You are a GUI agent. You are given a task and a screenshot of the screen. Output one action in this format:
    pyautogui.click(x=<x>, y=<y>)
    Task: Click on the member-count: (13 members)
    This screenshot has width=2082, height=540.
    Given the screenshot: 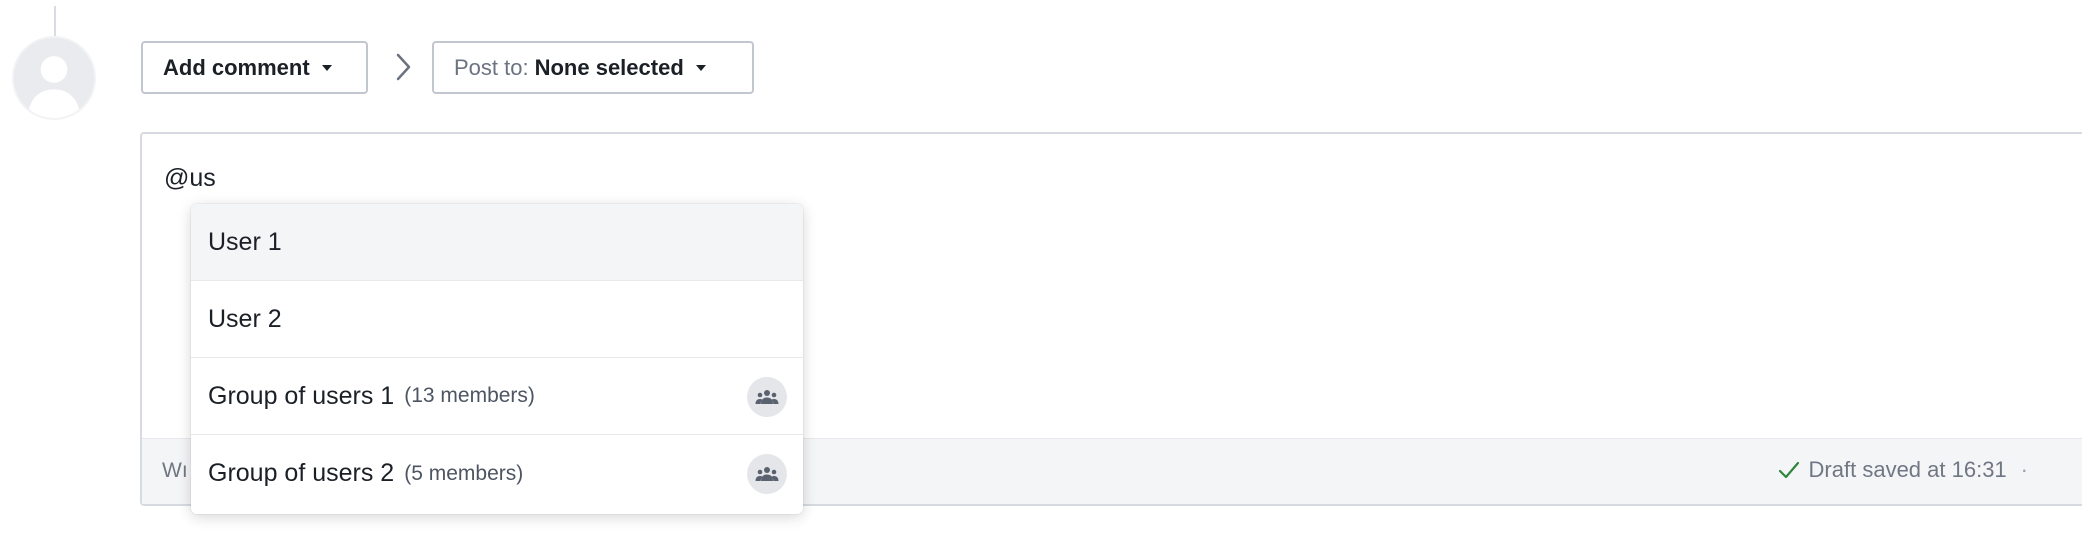 What is the action you would take?
    pyautogui.click(x=469, y=395)
    